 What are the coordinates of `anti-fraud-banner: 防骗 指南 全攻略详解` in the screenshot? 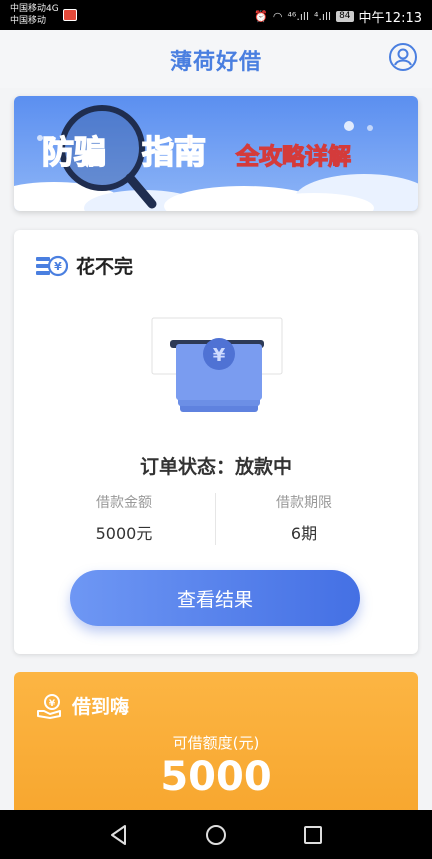 It's located at (216, 153).